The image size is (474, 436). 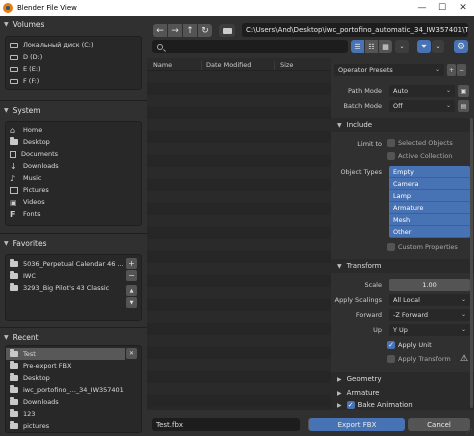 What do you see at coordinates (65, 288) in the screenshot?
I see `favorite-item: 3293_Big Pilot's 43 Classic` at bounding box center [65, 288].